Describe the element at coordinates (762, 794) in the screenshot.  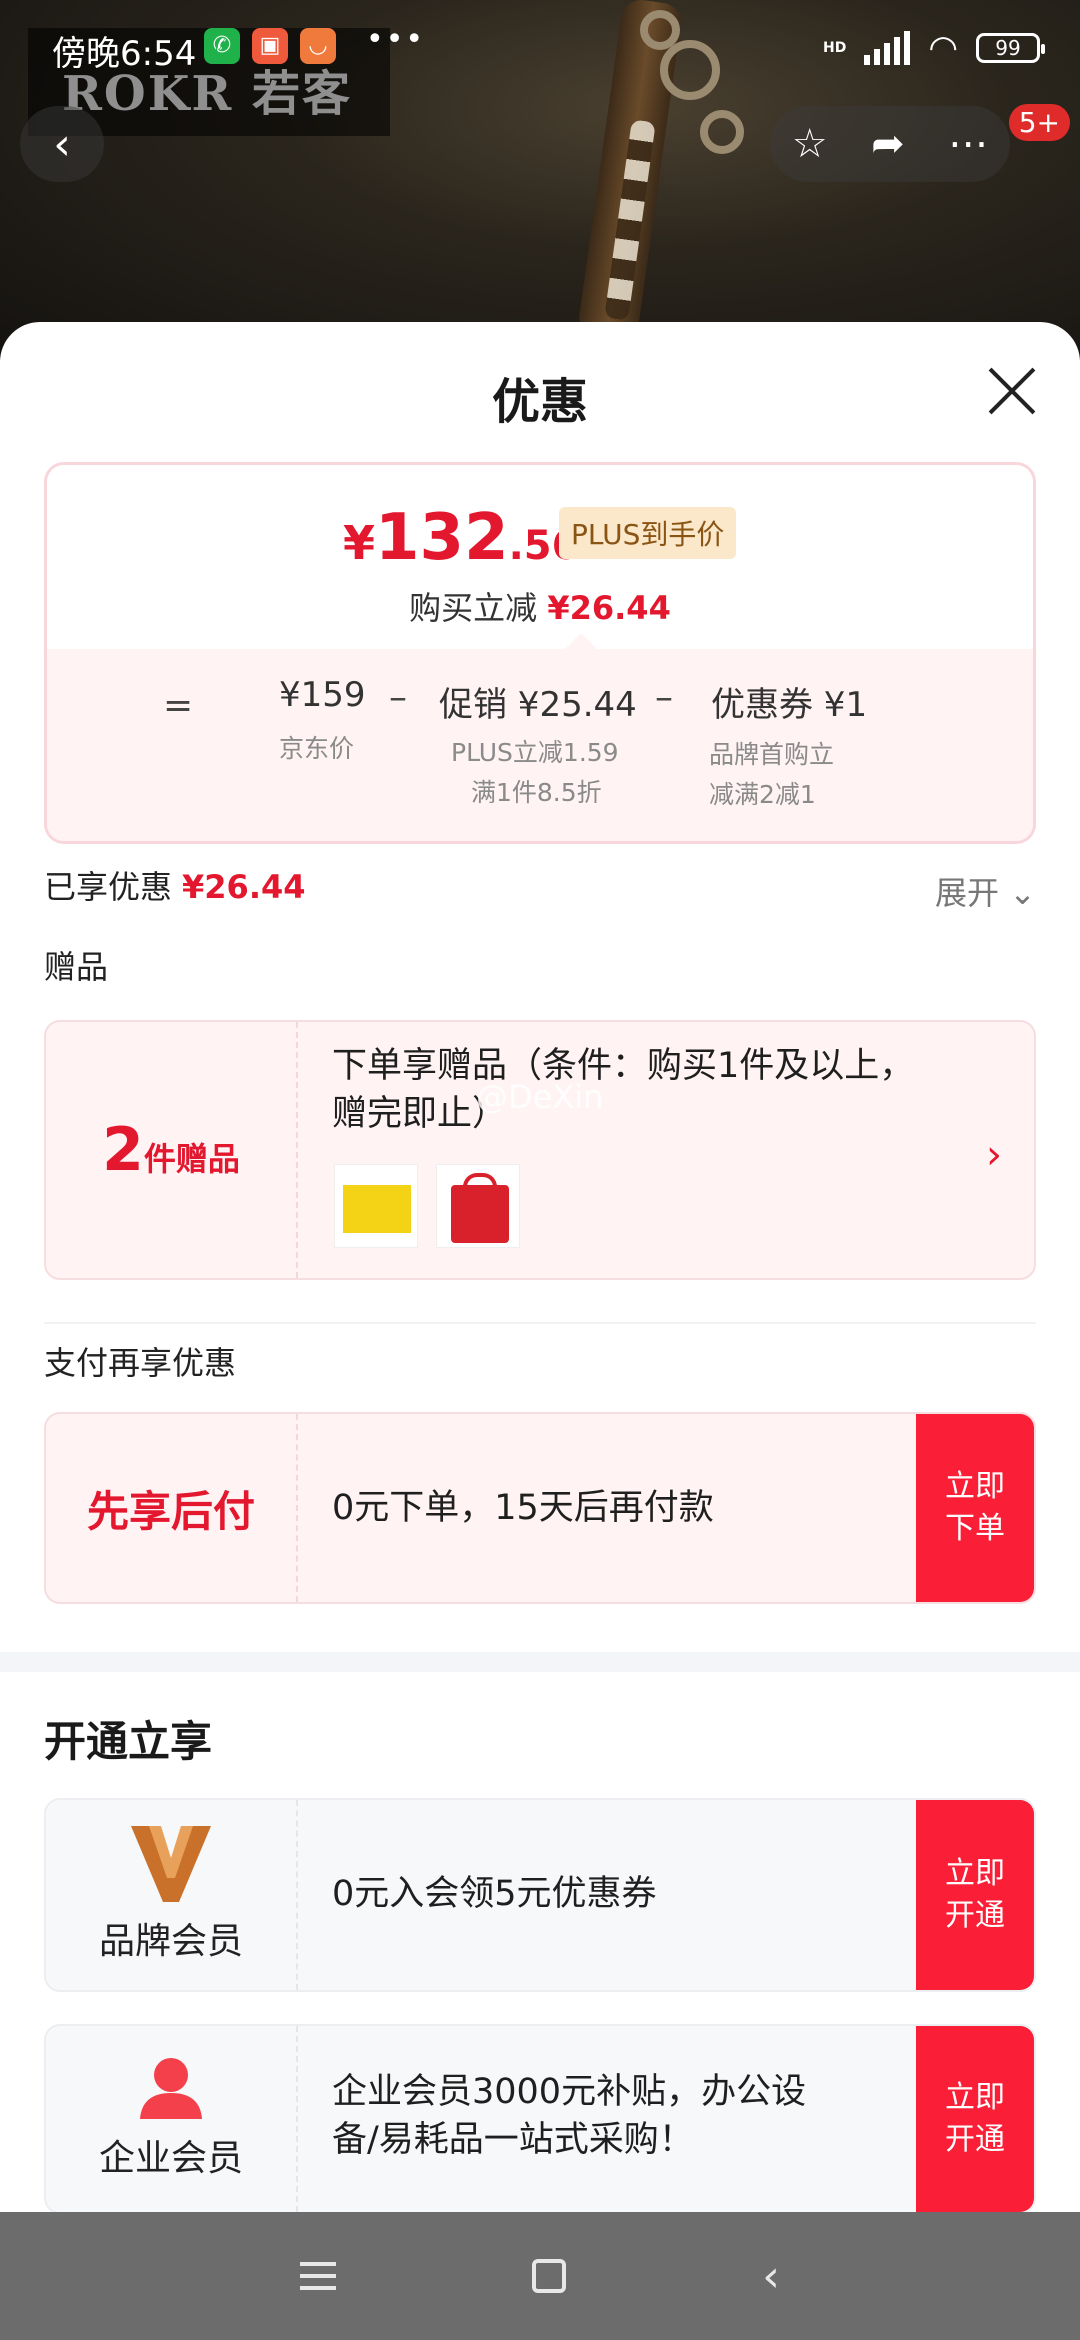
I see `coupon-detail-2: 减满2减1` at that location.